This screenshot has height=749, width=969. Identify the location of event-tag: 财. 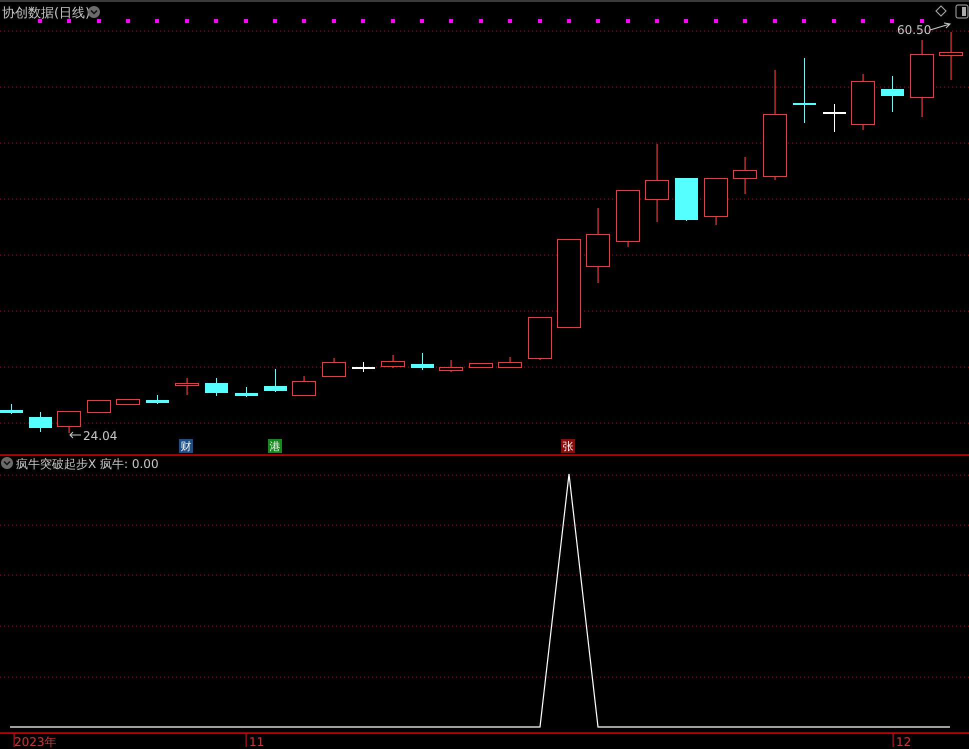
(186, 446).